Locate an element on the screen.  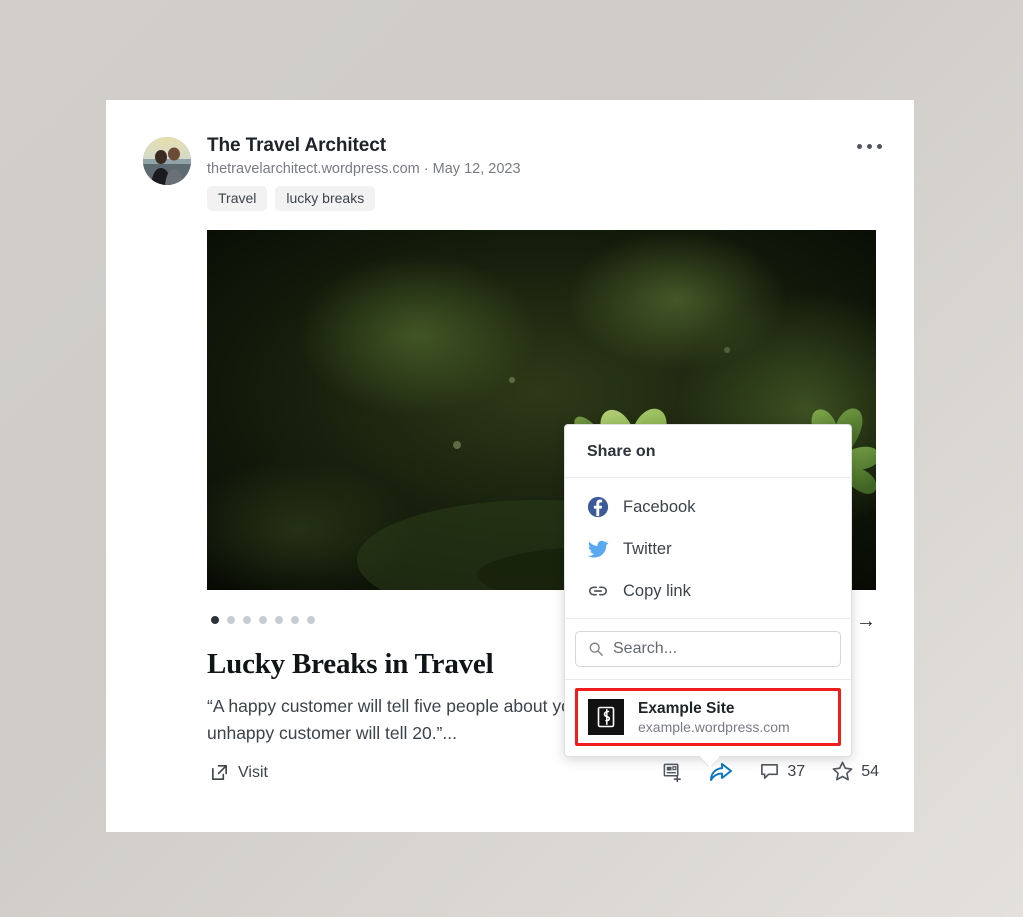
share-search-box is located at coordinates (708, 649).